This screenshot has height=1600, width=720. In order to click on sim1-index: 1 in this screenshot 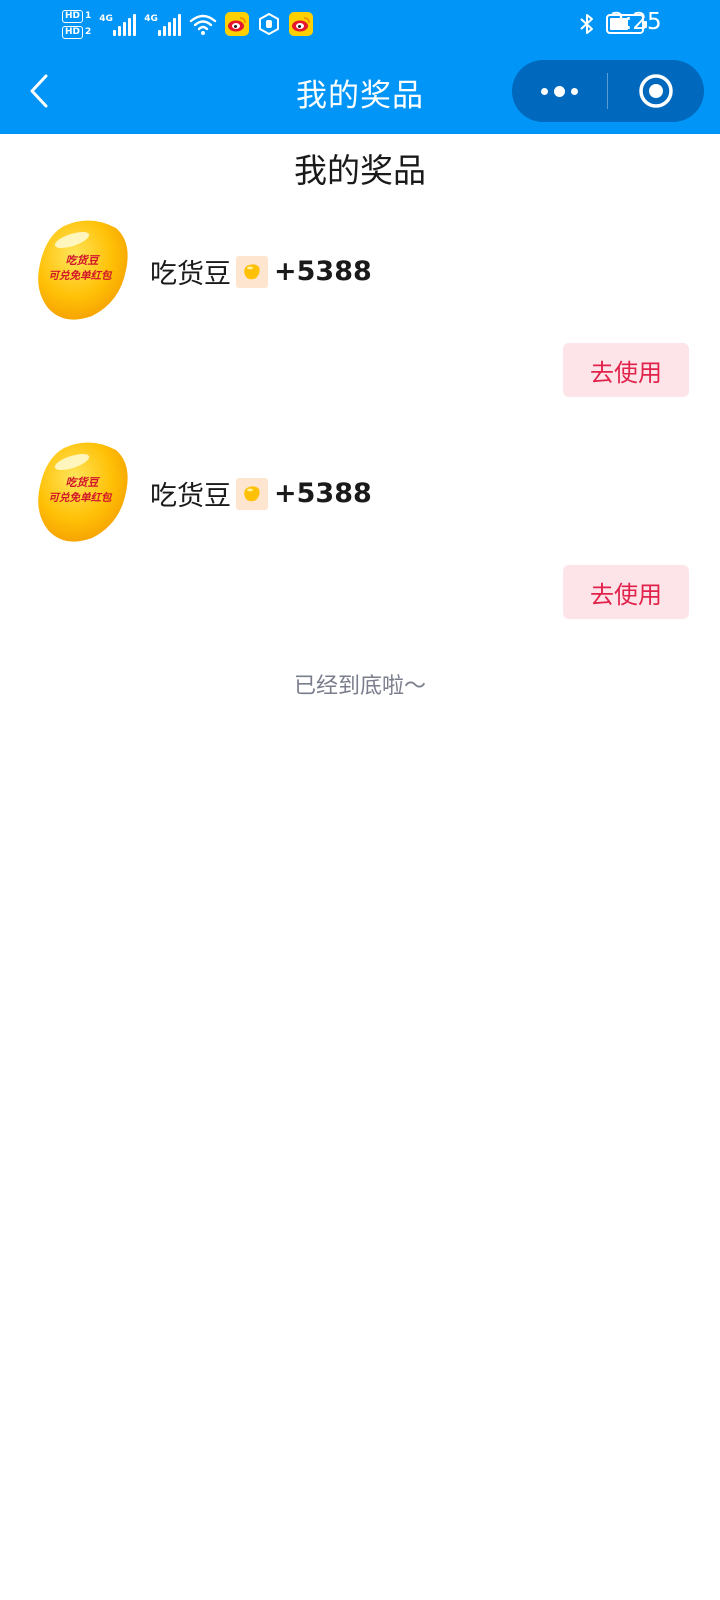, I will do `click(88, 16)`.